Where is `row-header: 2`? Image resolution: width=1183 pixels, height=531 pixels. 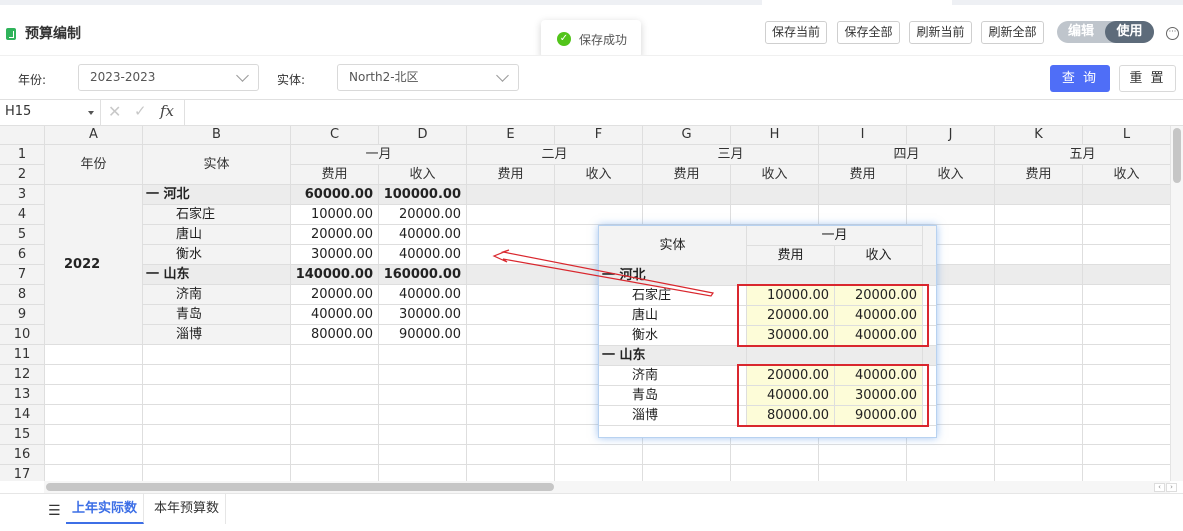
row-header: 2 is located at coordinates (22, 175).